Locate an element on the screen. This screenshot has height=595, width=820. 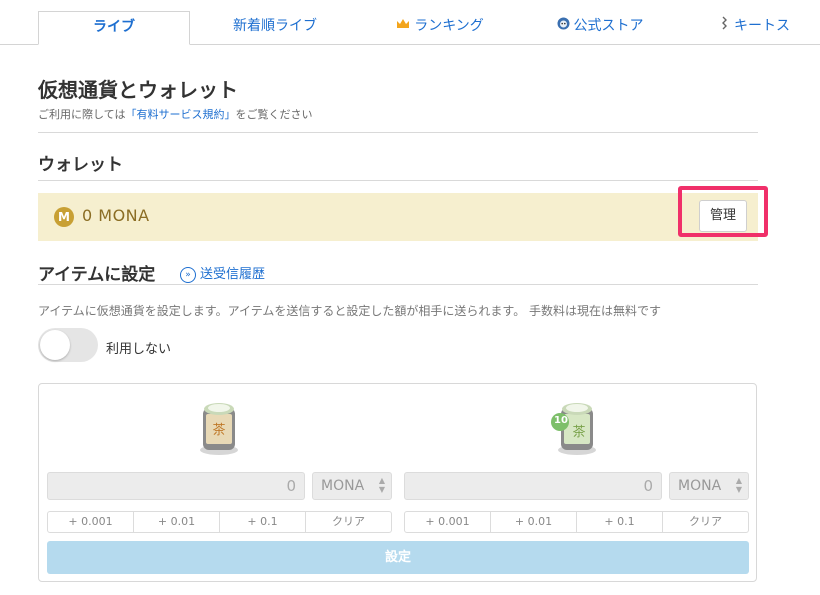
tea-x10-item-icon: 茶 10 is located at coordinates (573, 426).